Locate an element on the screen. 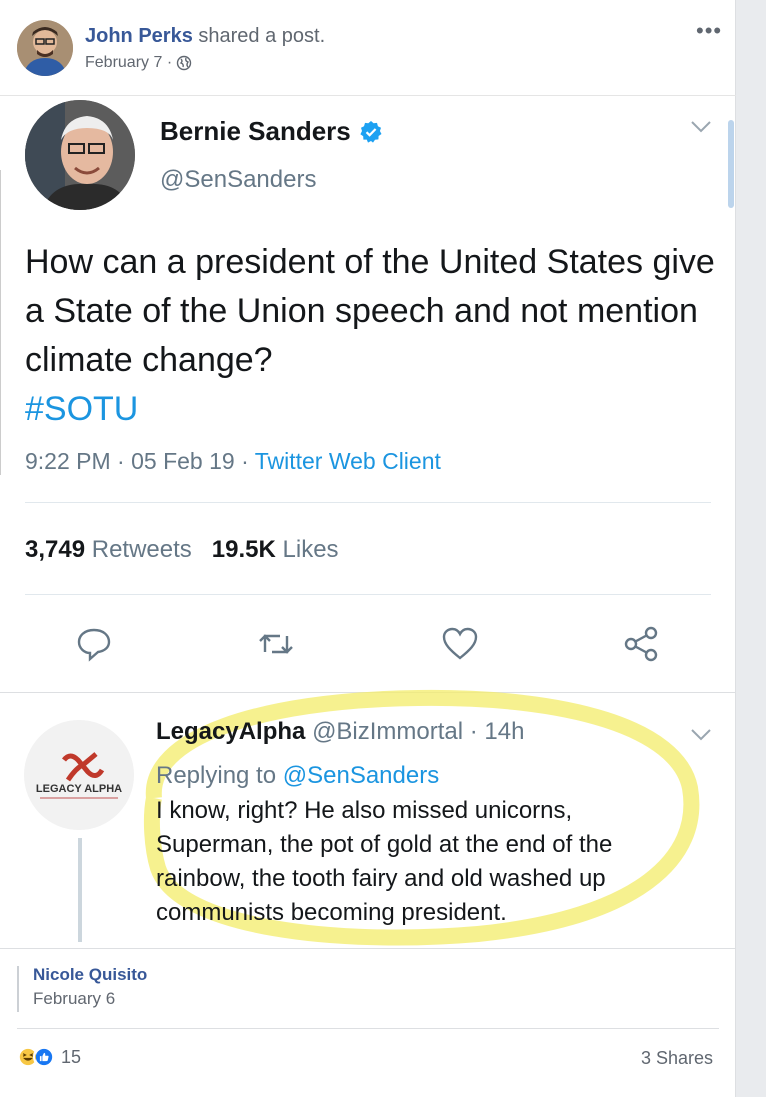 The height and width of the screenshot is (1097, 766). reply-header: LegacyAlpha @BizImmortal · 14h is located at coordinates (340, 732).